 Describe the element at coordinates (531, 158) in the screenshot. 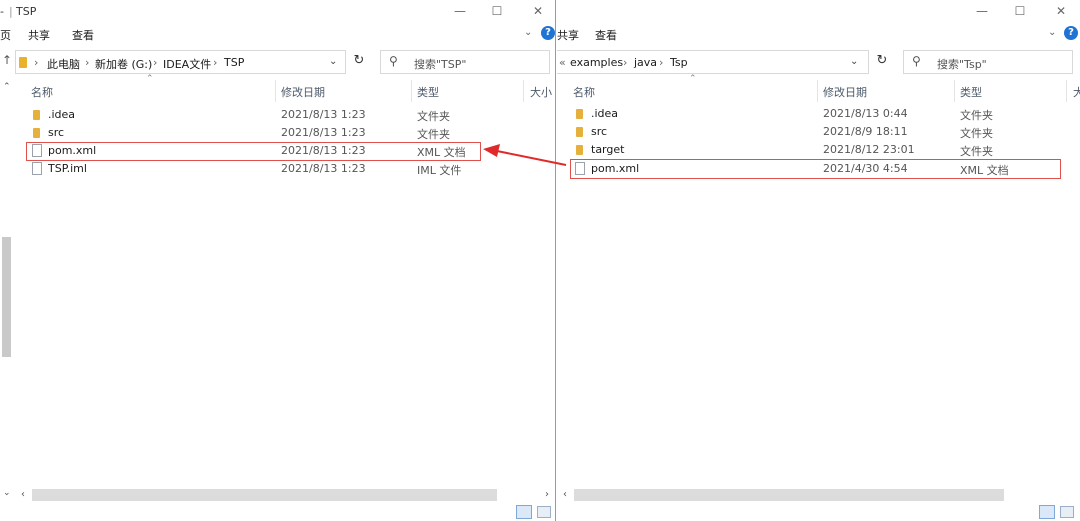

I see `arrow-line` at that location.